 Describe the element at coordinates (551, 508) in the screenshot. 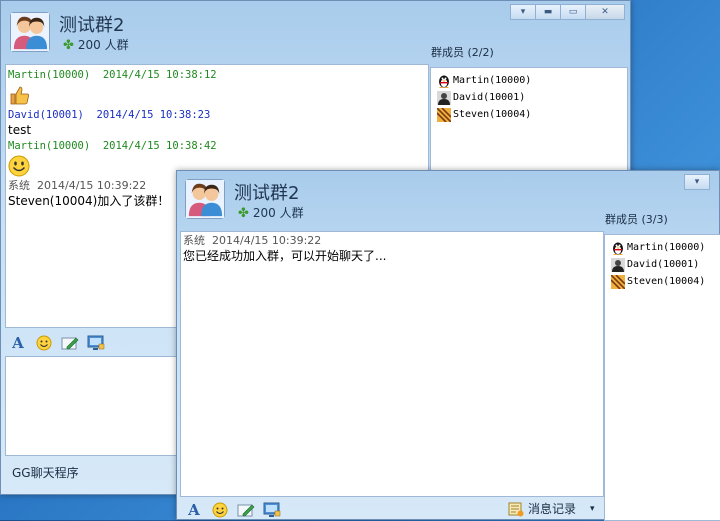

I see `message-history-button: 消息记录 ▾` at that location.